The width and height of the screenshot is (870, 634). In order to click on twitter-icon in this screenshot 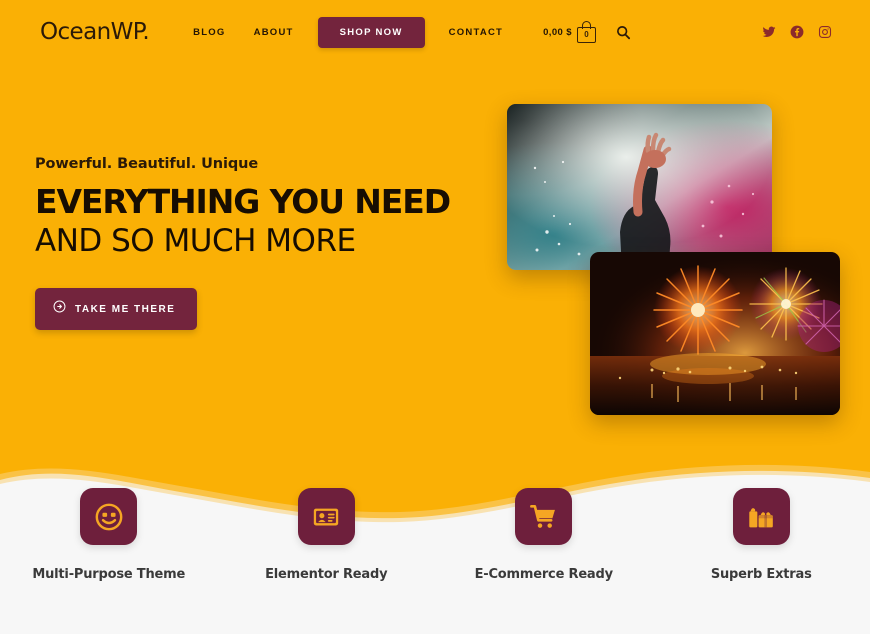, I will do `click(769, 32)`.